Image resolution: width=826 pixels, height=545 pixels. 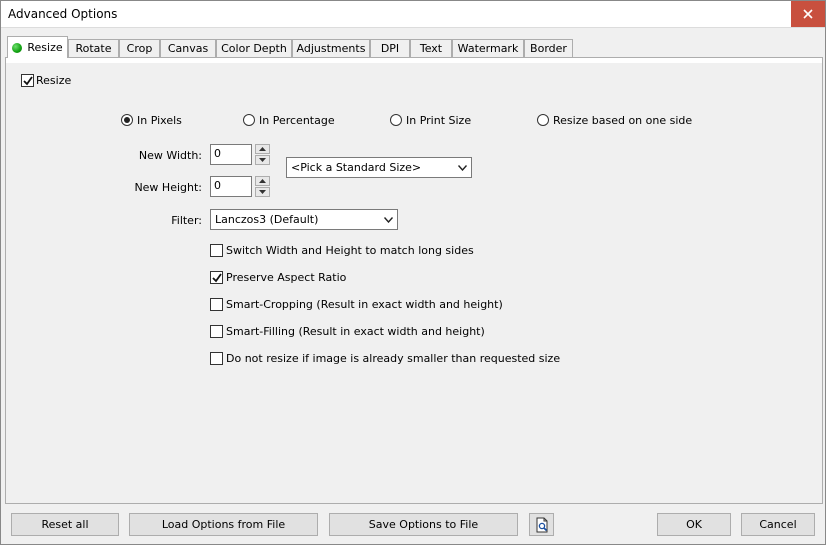 I want to click on load-options-button: Load Options from File, so click(x=223, y=524).